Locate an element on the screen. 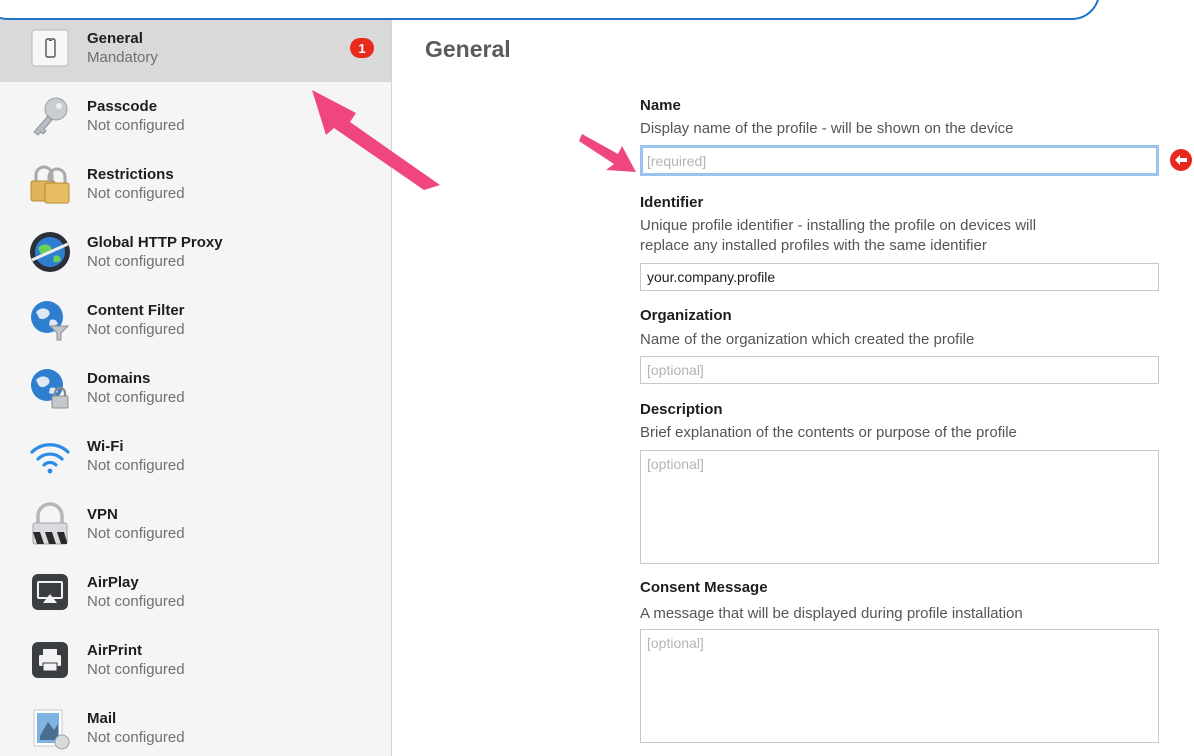 The width and height of the screenshot is (1194, 756). sidebar-item-content-filter: Content Filter Not configured is located at coordinates (195, 320).